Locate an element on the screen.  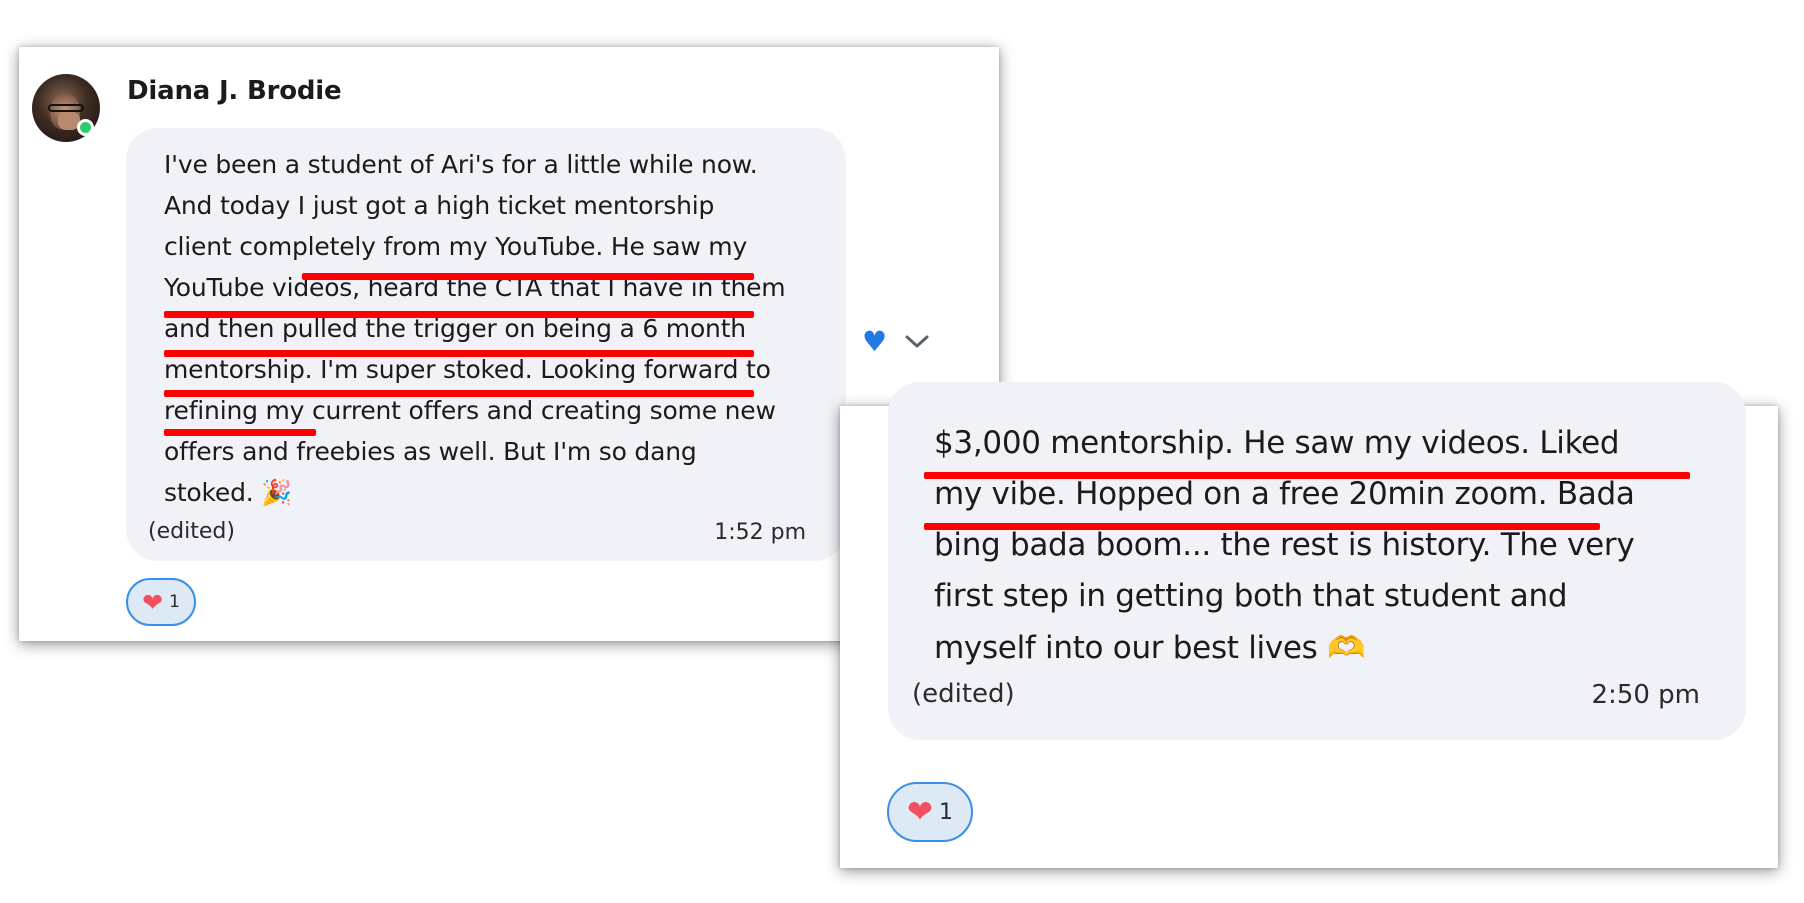
online-status-dot is located at coordinates (85, 127).